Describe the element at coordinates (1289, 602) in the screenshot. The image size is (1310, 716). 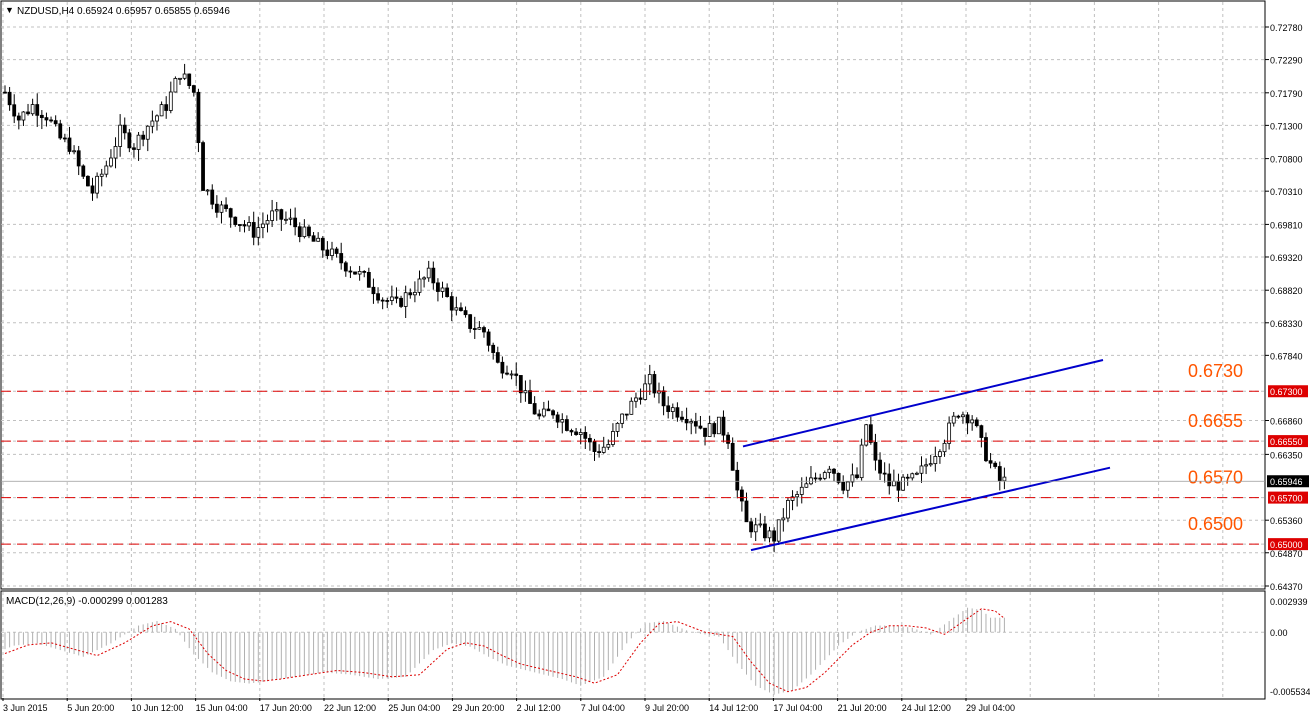
I see `macd-tick-label: 0.002939` at that location.